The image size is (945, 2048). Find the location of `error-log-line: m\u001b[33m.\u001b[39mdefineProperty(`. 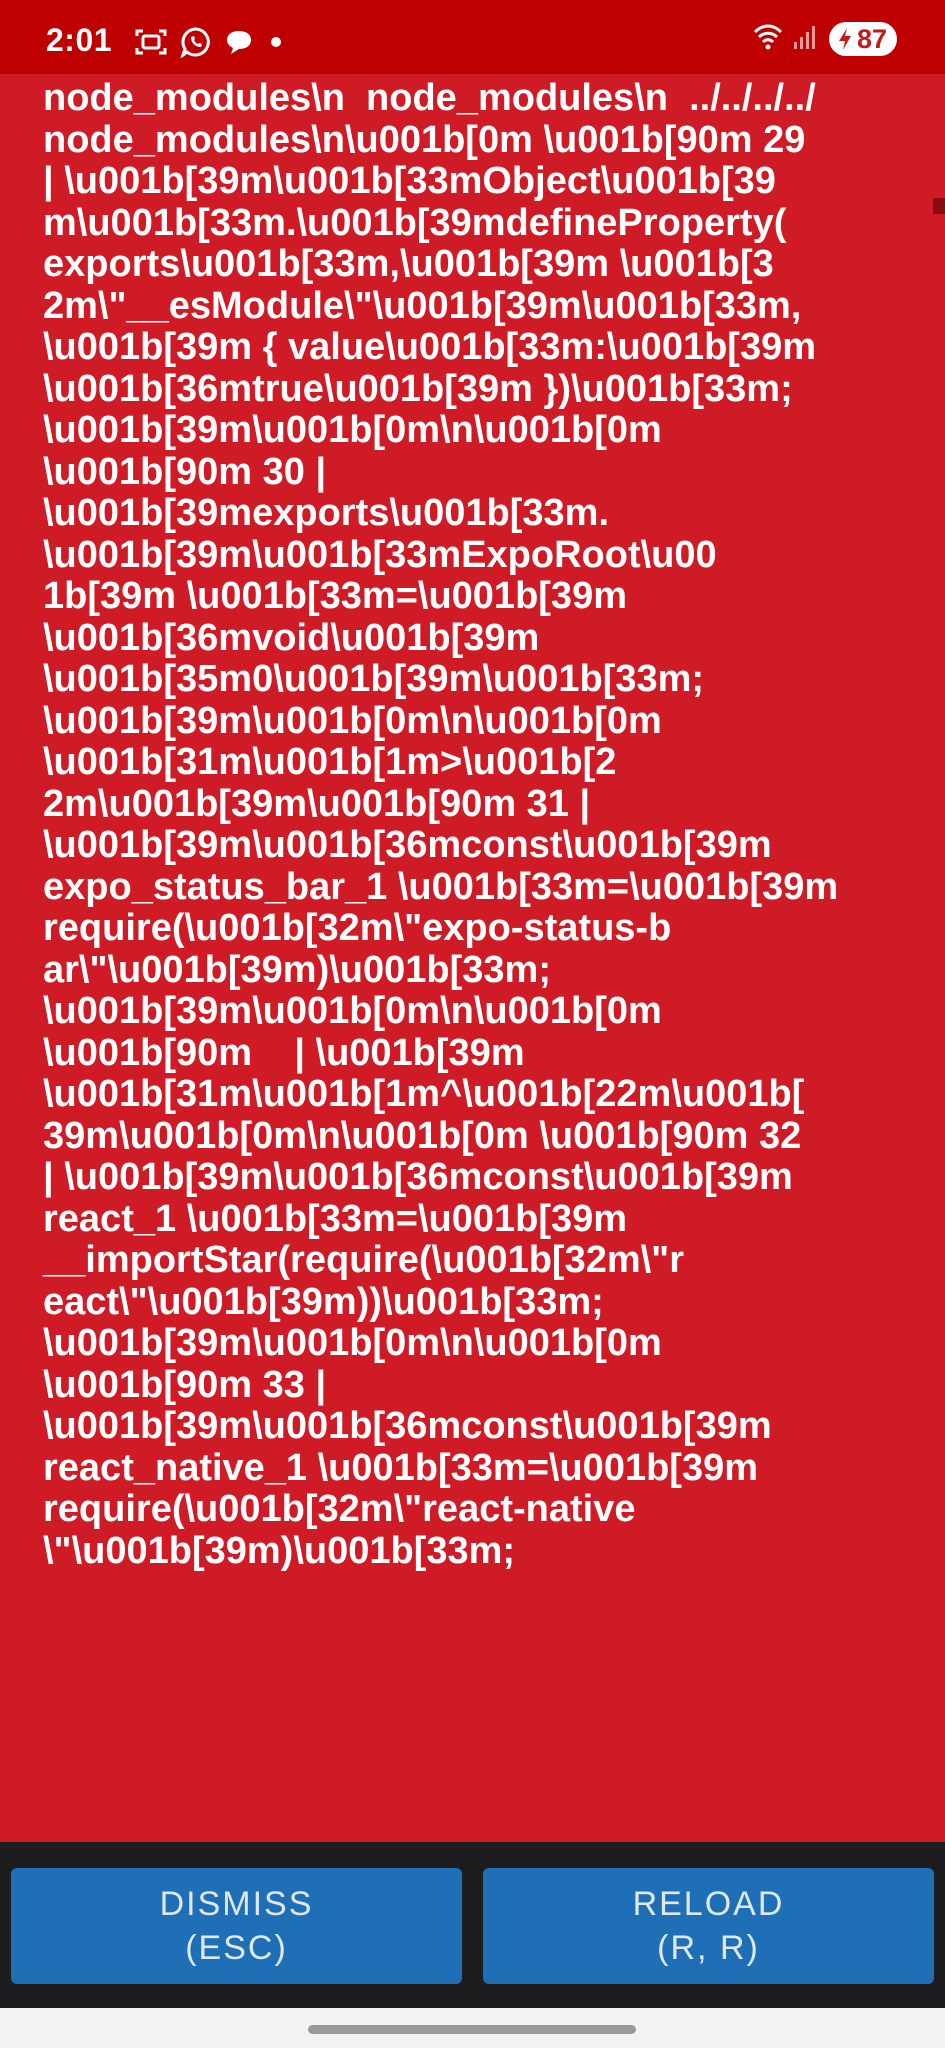

error-log-line: m\u001b[33m.\u001b[39mdefineProperty( is located at coordinates (415, 222).